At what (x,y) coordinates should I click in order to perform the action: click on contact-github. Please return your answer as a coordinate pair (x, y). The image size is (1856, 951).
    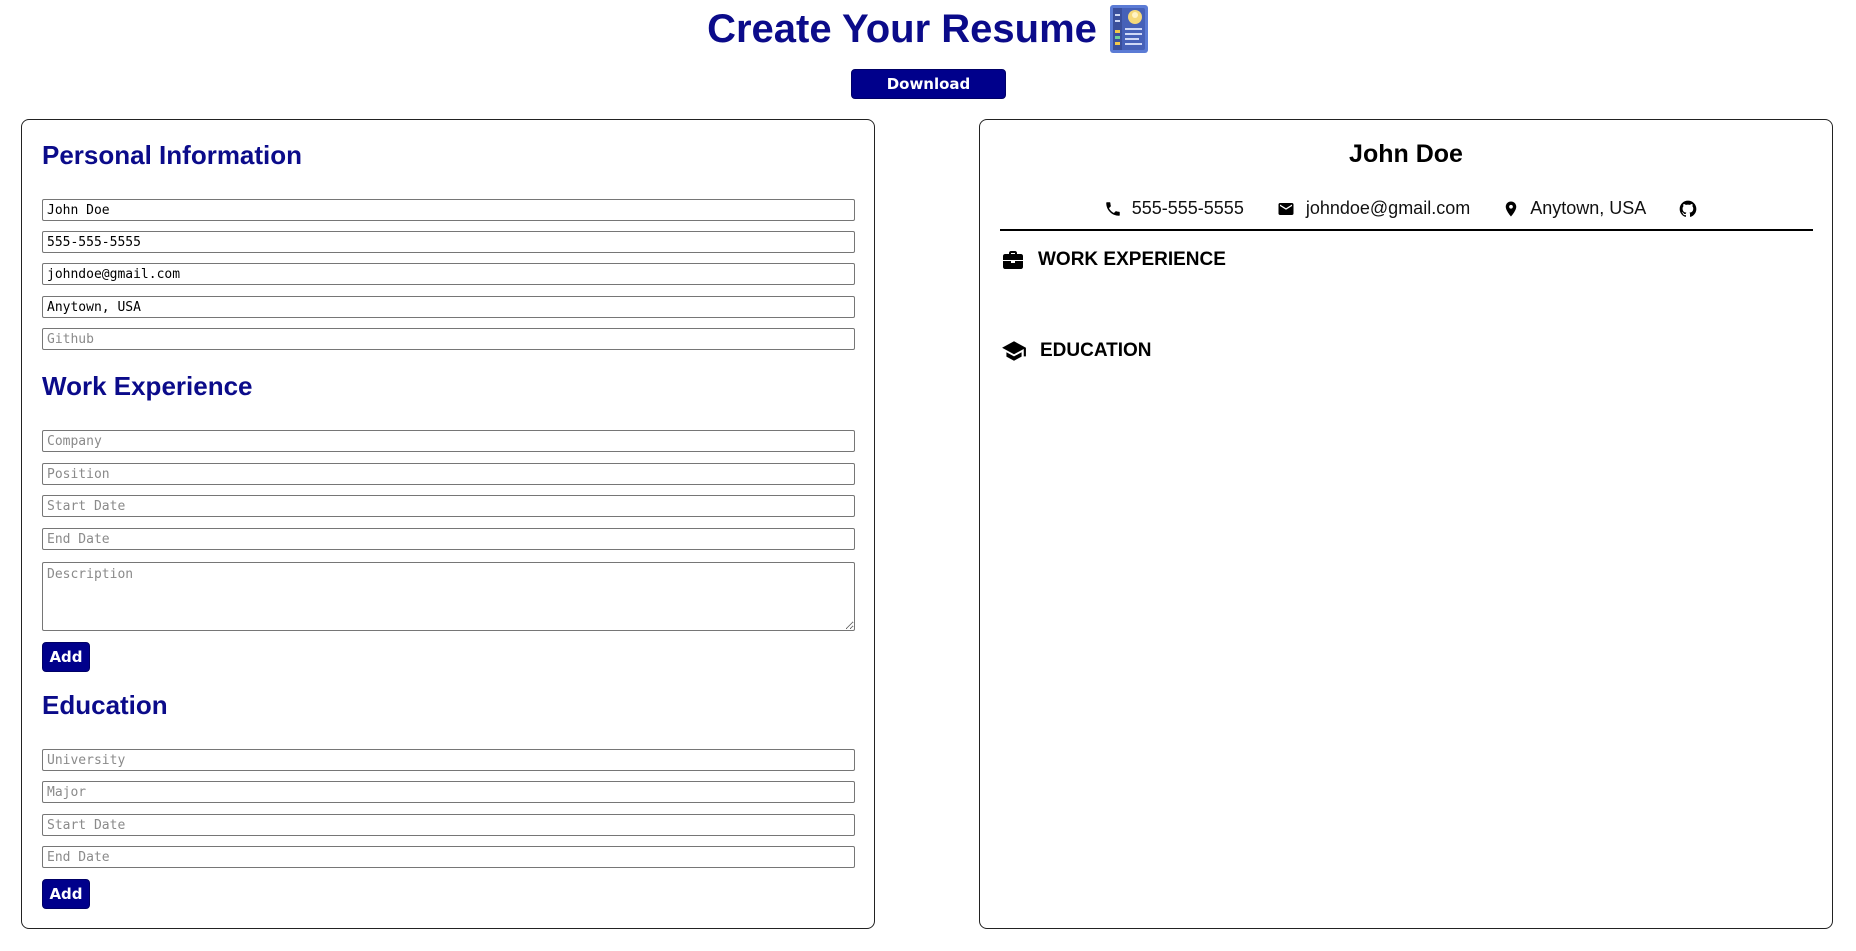
    Looking at the image, I should click on (1693, 209).